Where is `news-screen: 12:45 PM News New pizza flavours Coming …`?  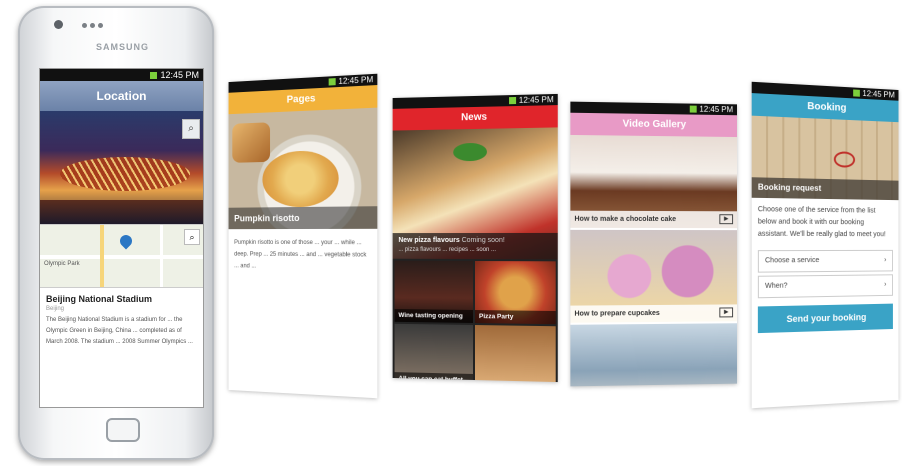
news-screen: 12:45 PM News New pizza flavours Coming … is located at coordinates (475, 238).